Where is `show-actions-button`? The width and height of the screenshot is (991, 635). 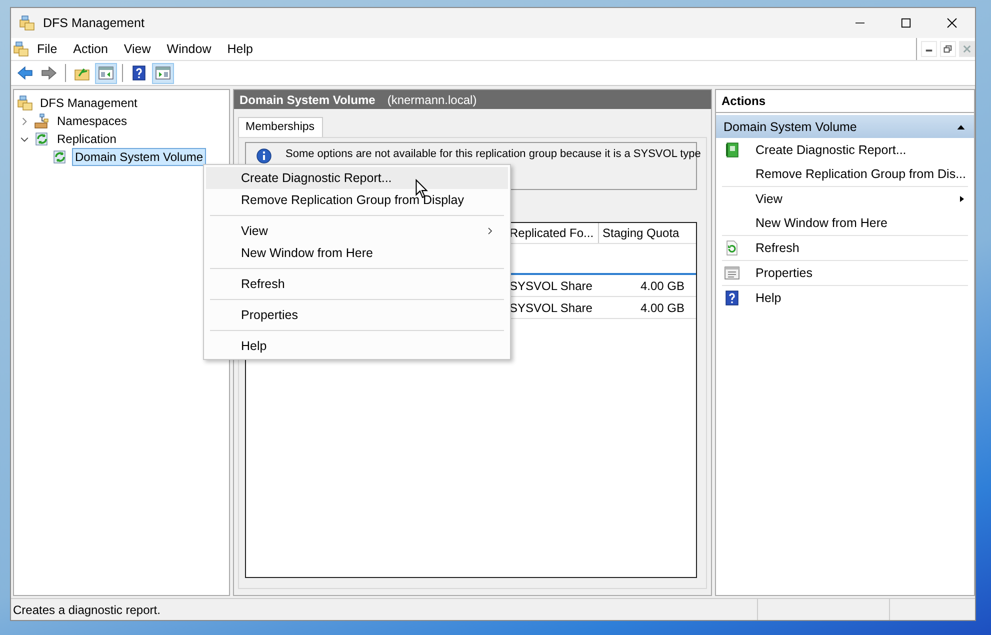 show-actions-button is located at coordinates (163, 73).